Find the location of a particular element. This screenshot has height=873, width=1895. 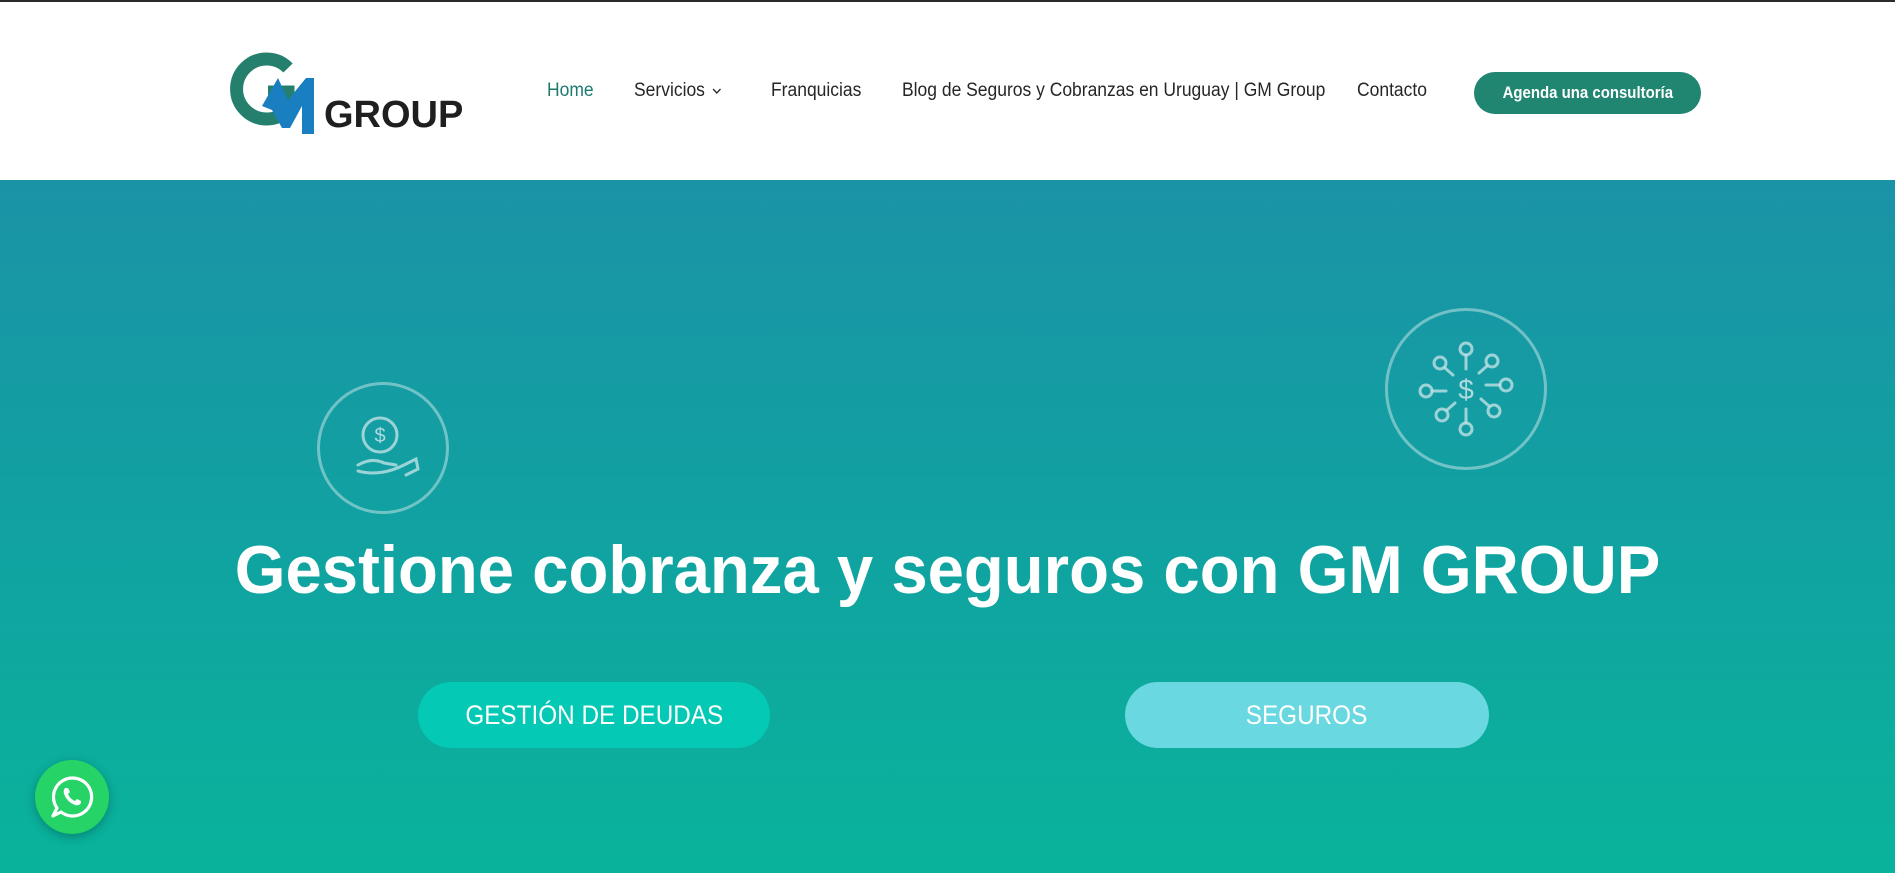

hero-headline: Gestione cobranza y seguros con GM GROUP is located at coordinates (947, 570).